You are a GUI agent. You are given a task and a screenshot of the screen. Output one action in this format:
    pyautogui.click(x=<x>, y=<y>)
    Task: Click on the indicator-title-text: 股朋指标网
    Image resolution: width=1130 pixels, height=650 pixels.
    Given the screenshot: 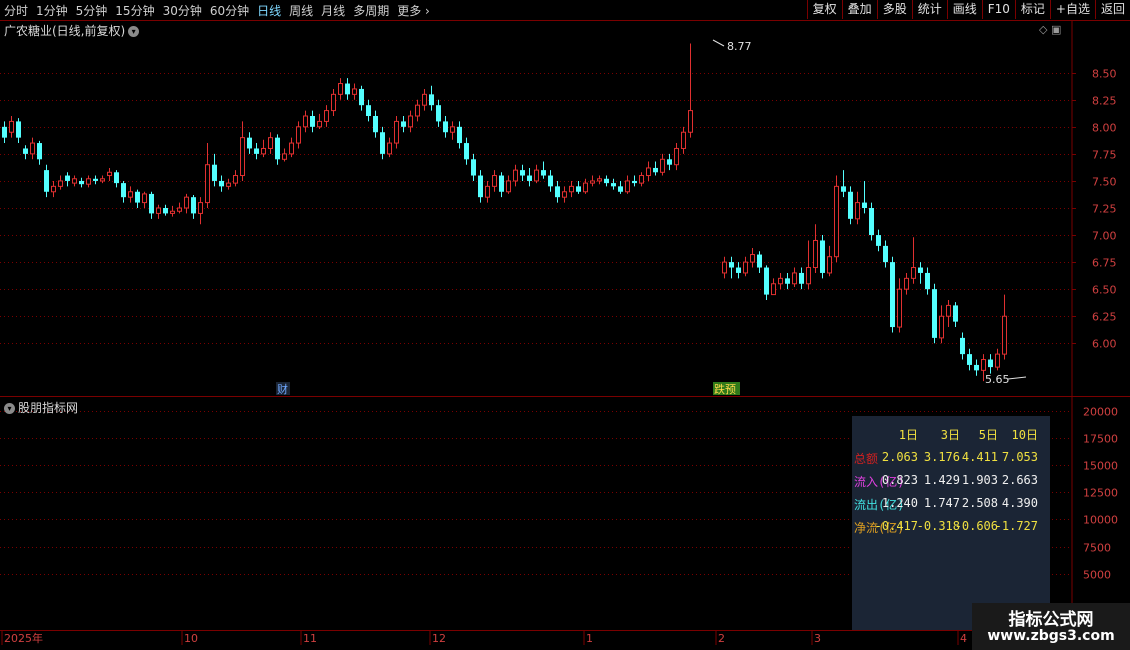 What is the action you would take?
    pyautogui.click(x=48, y=408)
    